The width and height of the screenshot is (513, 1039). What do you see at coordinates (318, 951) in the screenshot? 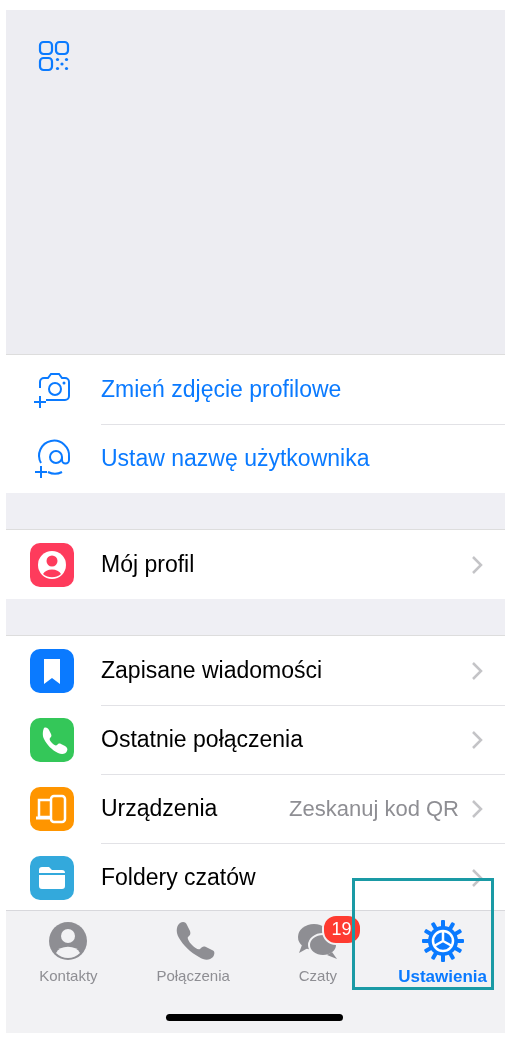
I see `tab-button: Czaty 19` at bounding box center [318, 951].